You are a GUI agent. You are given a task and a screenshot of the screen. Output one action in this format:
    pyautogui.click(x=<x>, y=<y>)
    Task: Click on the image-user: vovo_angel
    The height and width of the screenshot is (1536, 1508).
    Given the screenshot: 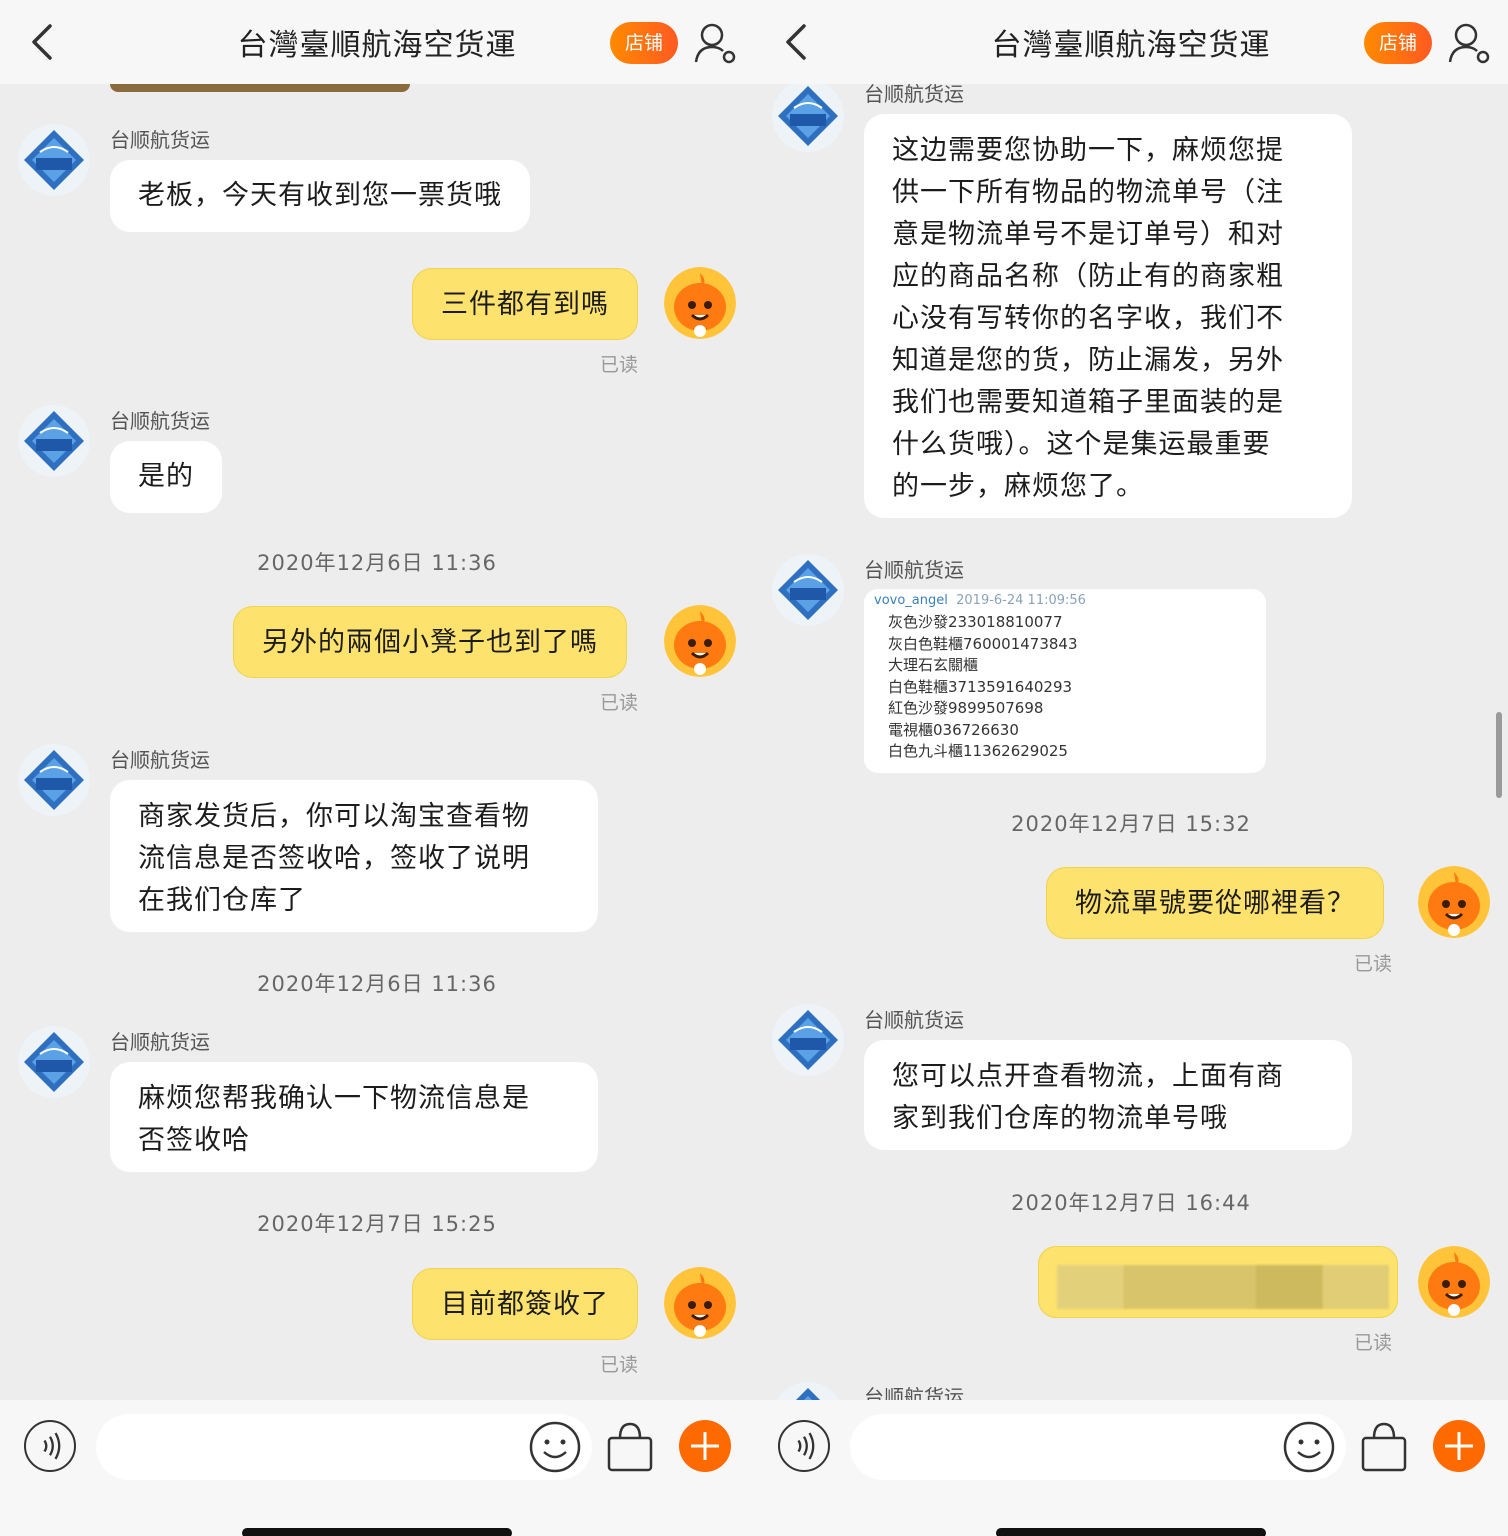 What is the action you would take?
    pyautogui.click(x=911, y=600)
    